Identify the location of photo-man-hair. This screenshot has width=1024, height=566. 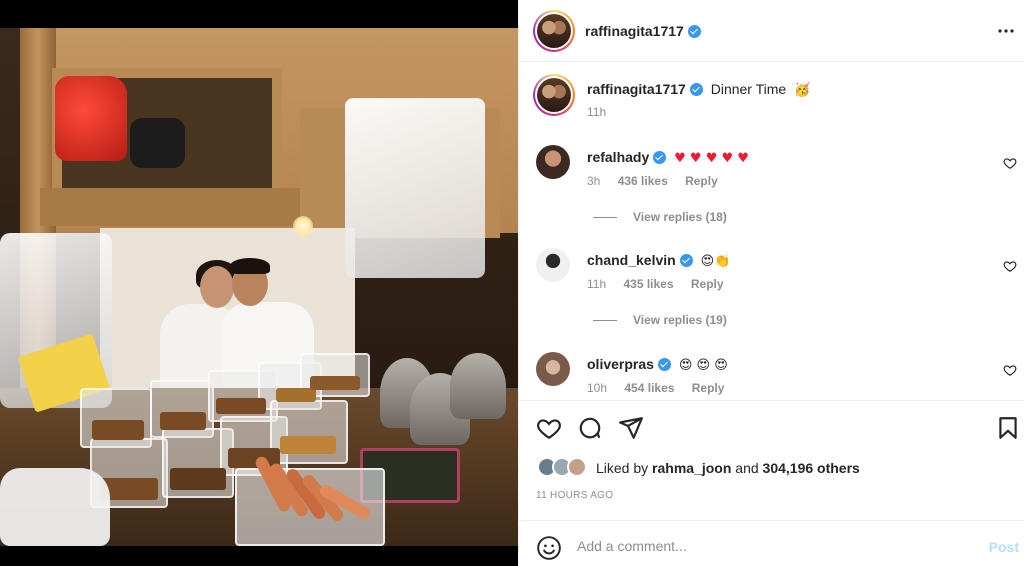
(250, 266).